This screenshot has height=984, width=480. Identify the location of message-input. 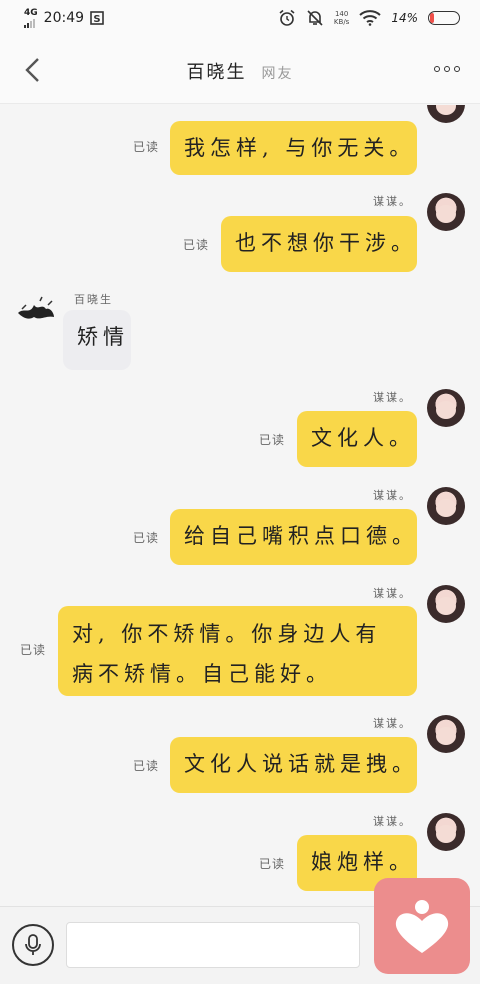
(213, 945).